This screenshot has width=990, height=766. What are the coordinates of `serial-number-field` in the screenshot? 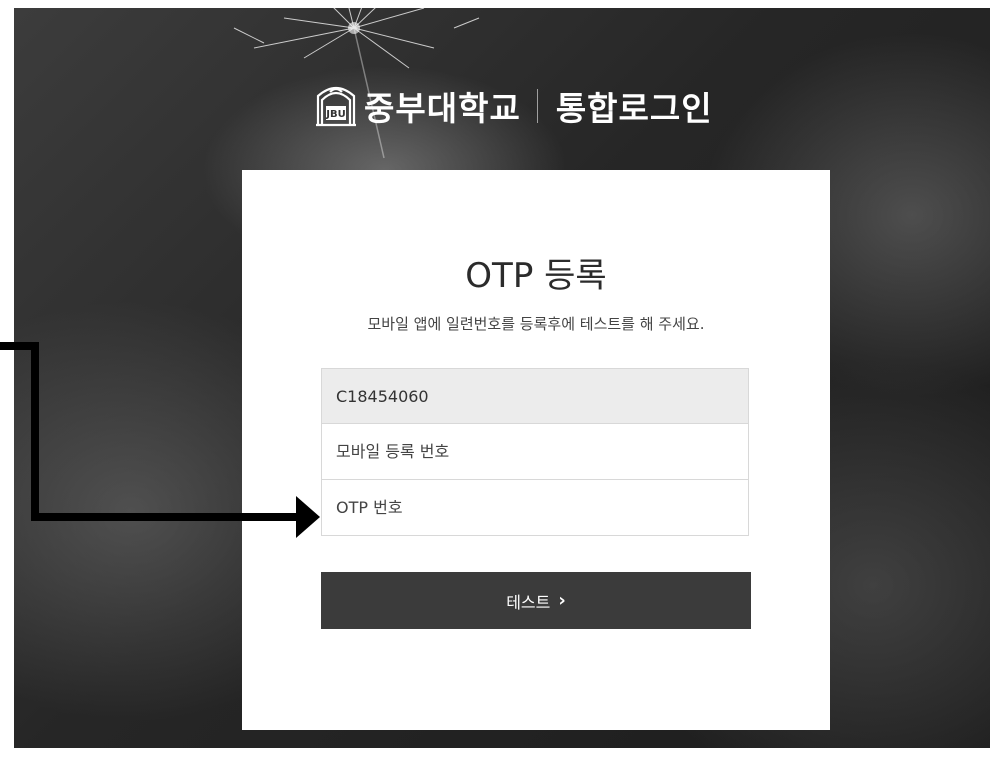 It's located at (535, 396).